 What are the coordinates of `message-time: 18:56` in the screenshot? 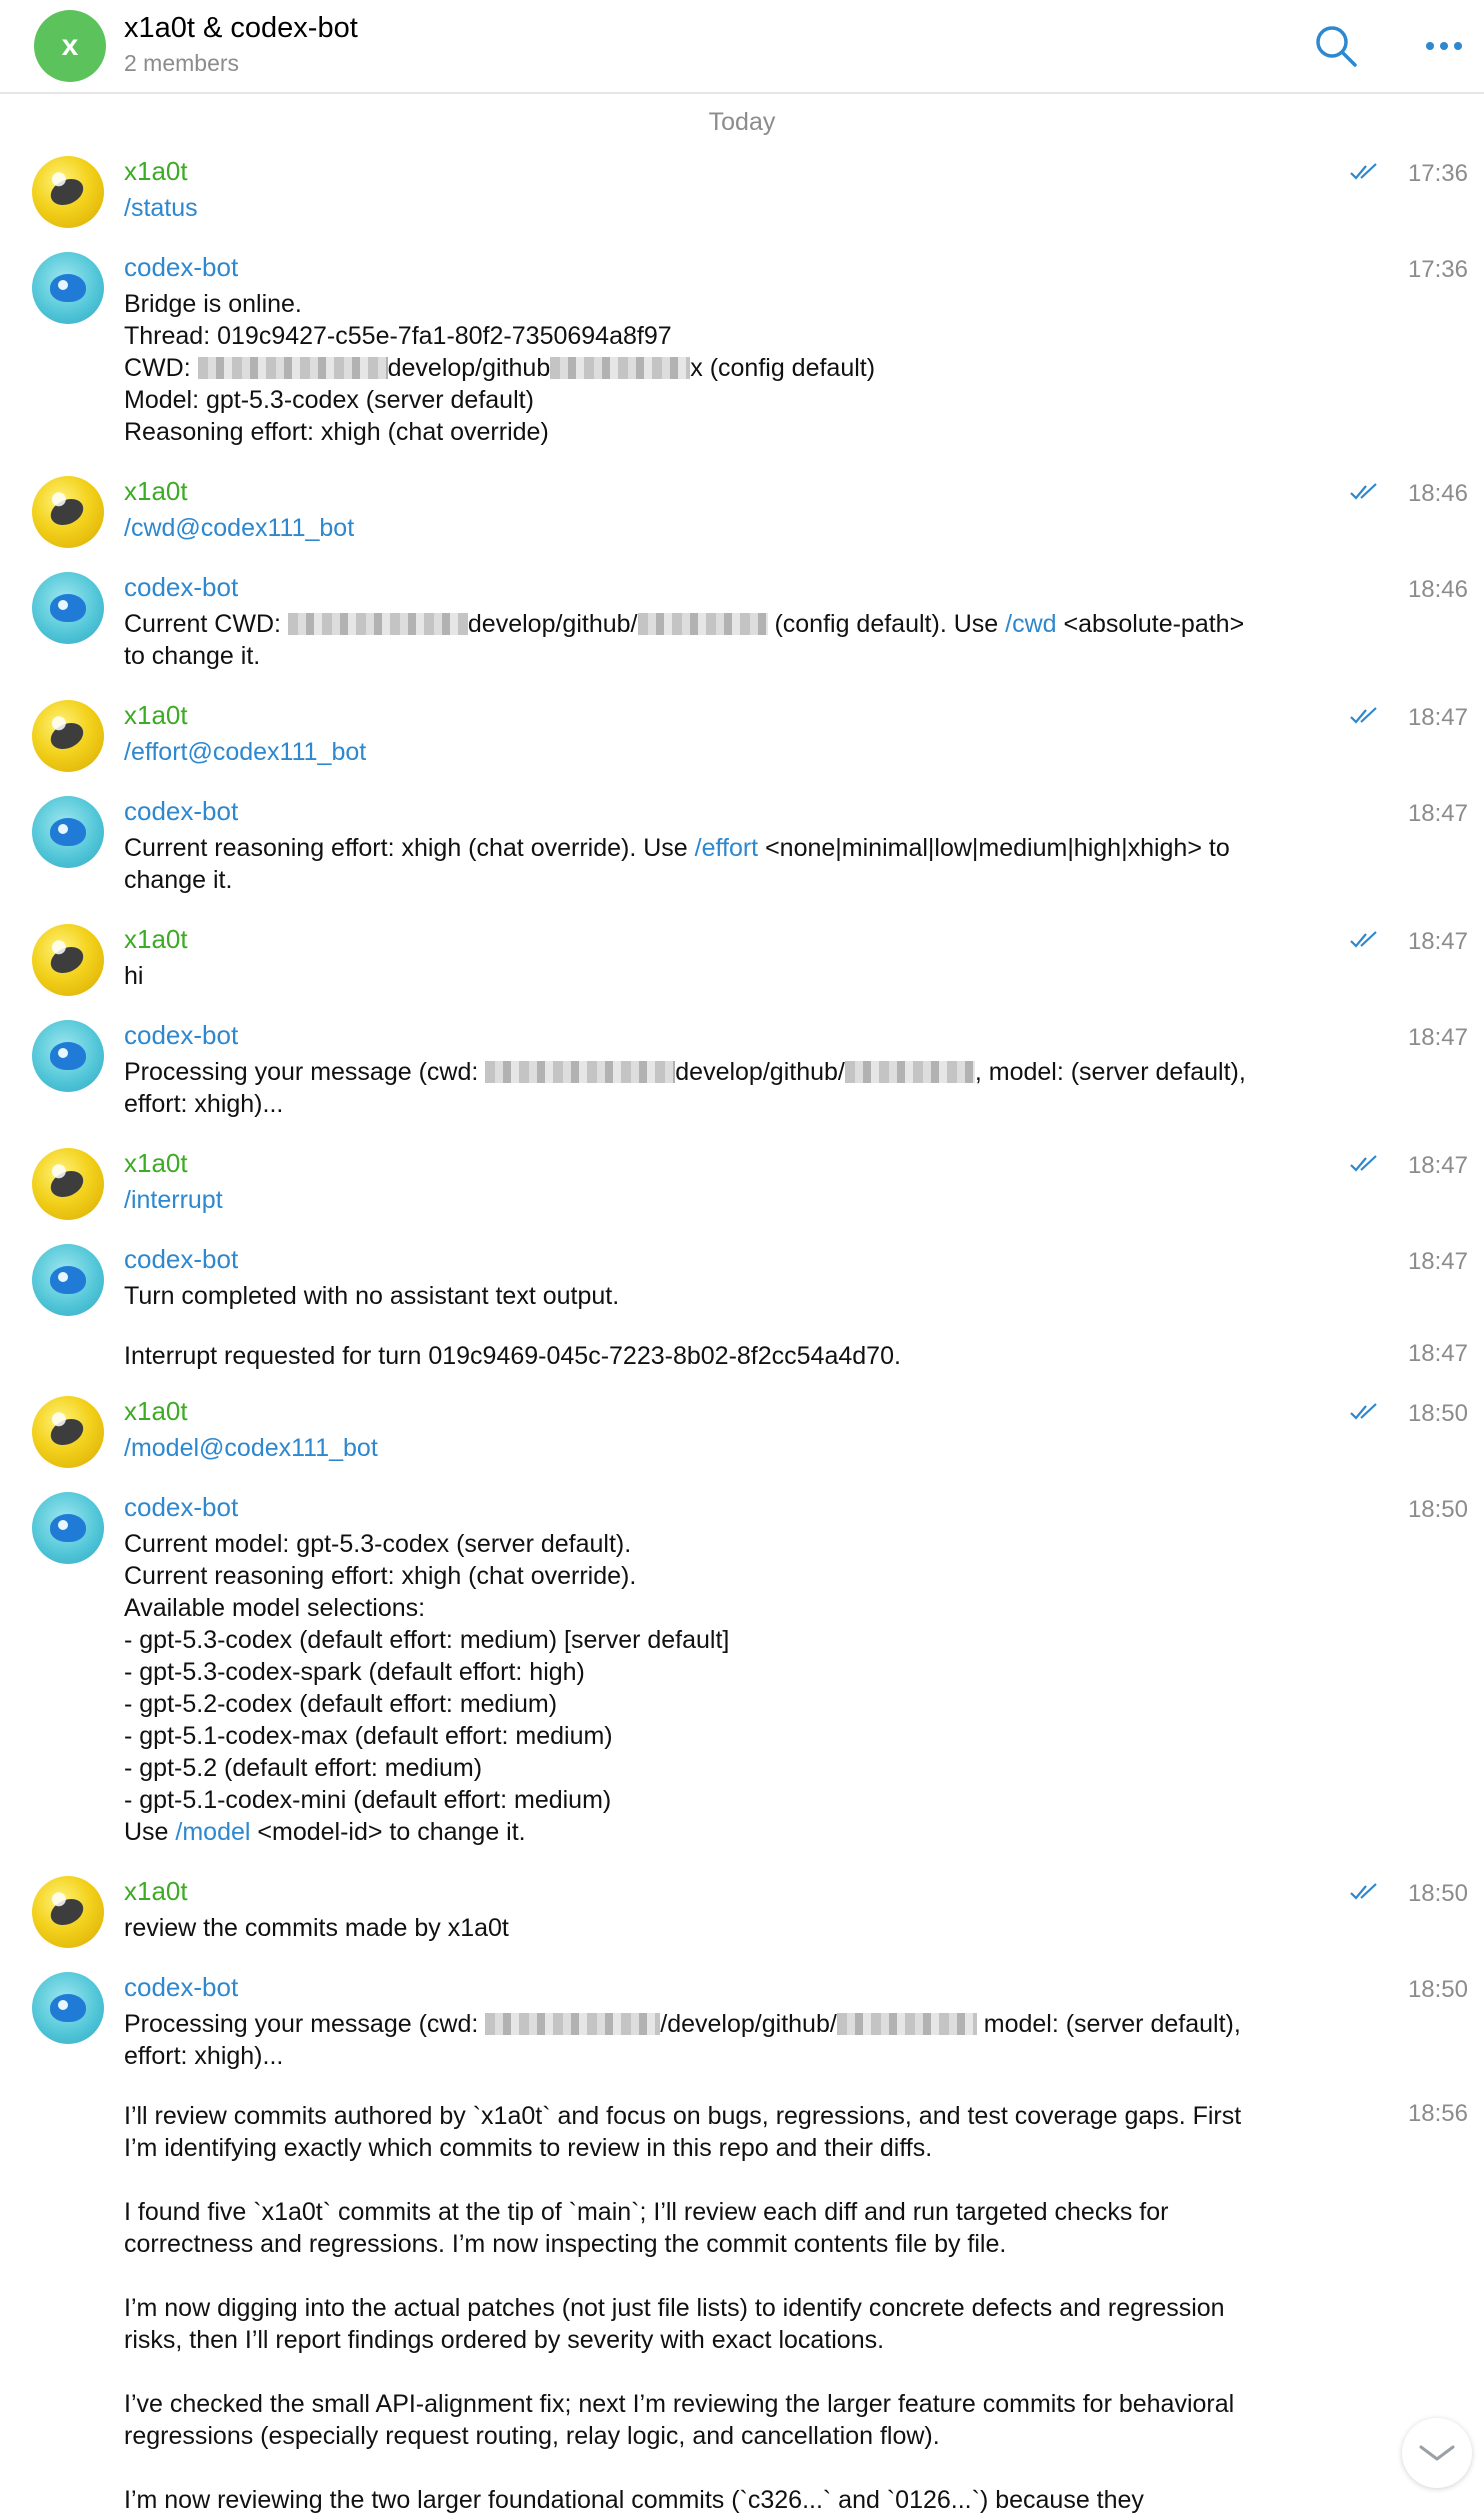 It's located at (1437, 2113).